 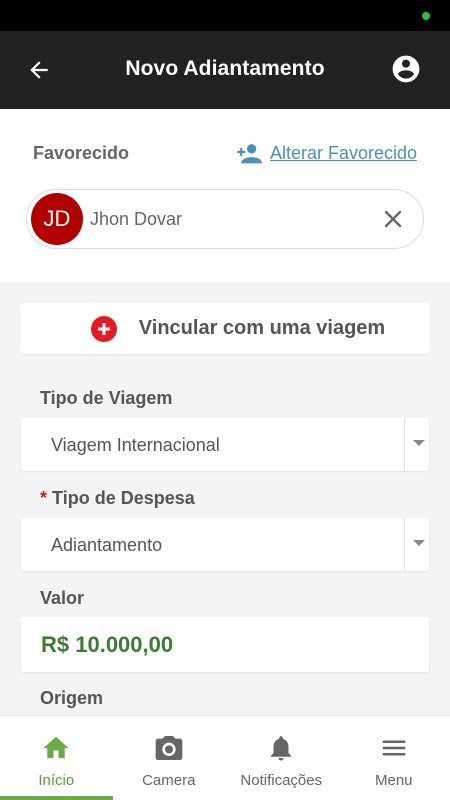 I want to click on nav-item-notificacoes: Notificações, so click(x=281, y=758).